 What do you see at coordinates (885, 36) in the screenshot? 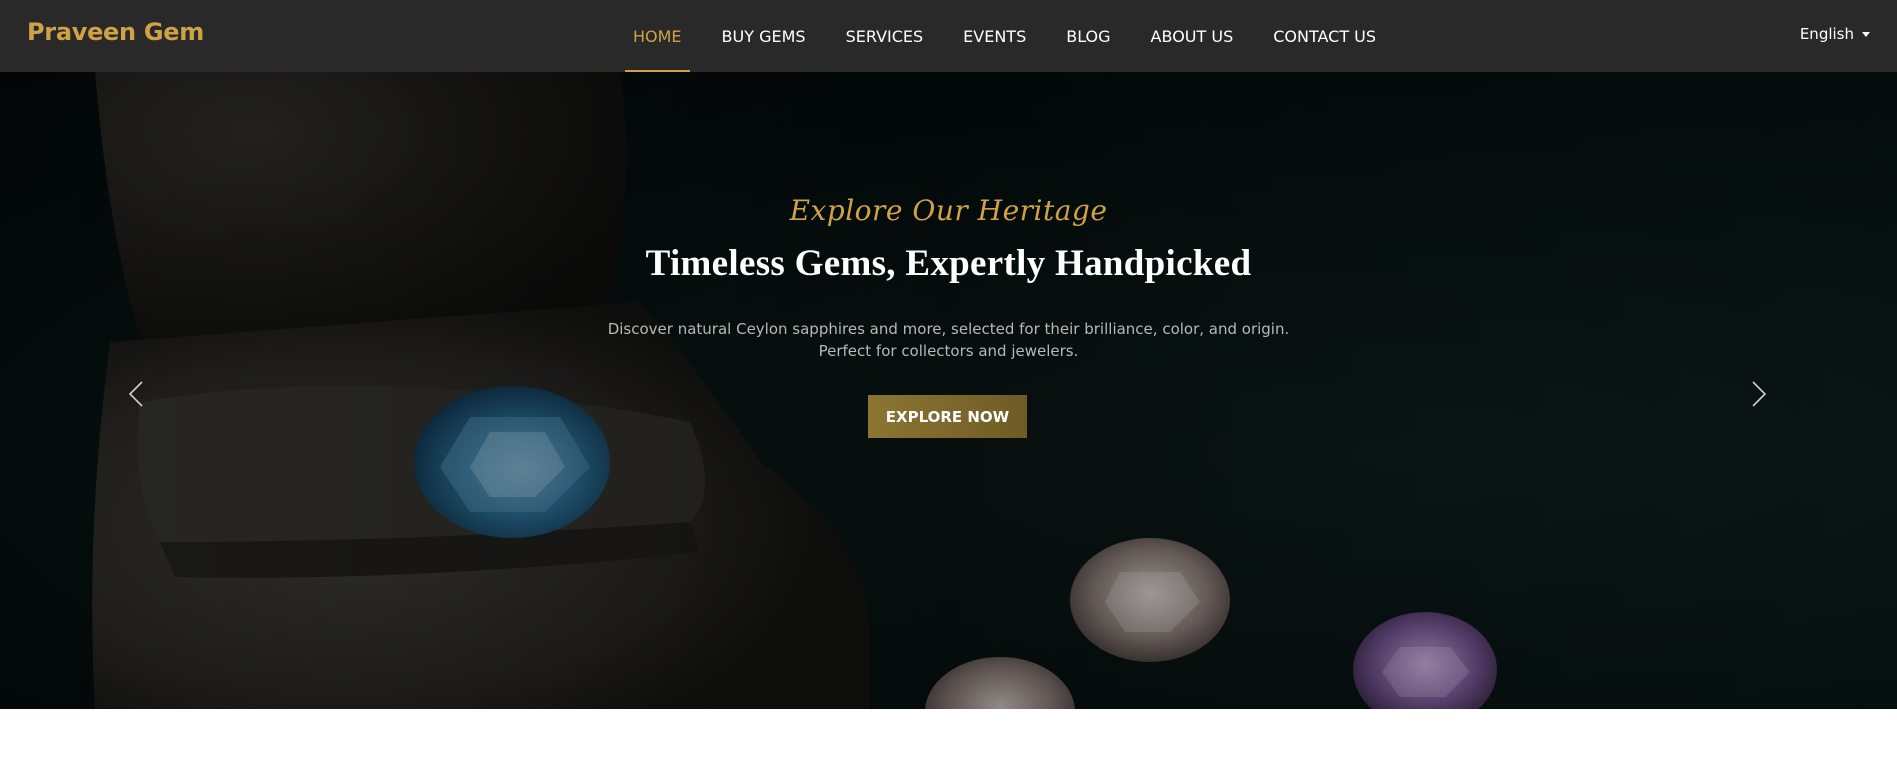
I see `nav-services: SERVICES` at bounding box center [885, 36].